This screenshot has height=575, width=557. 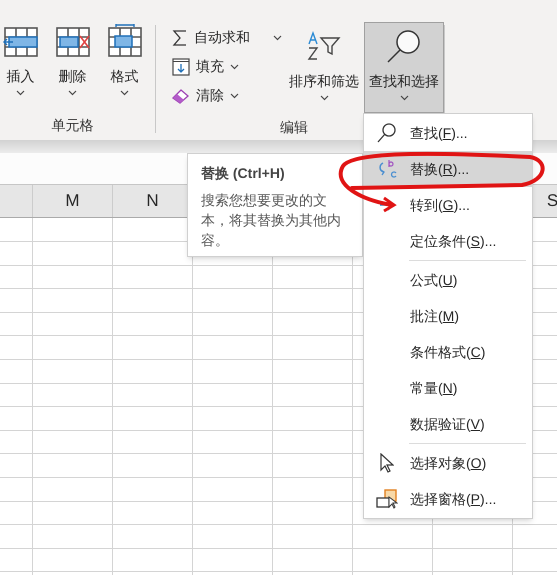 What do you see at coordinates (124, 68) in the screenshot?
I see `ribbon-button: 格式` at bounding box center [124, 68].